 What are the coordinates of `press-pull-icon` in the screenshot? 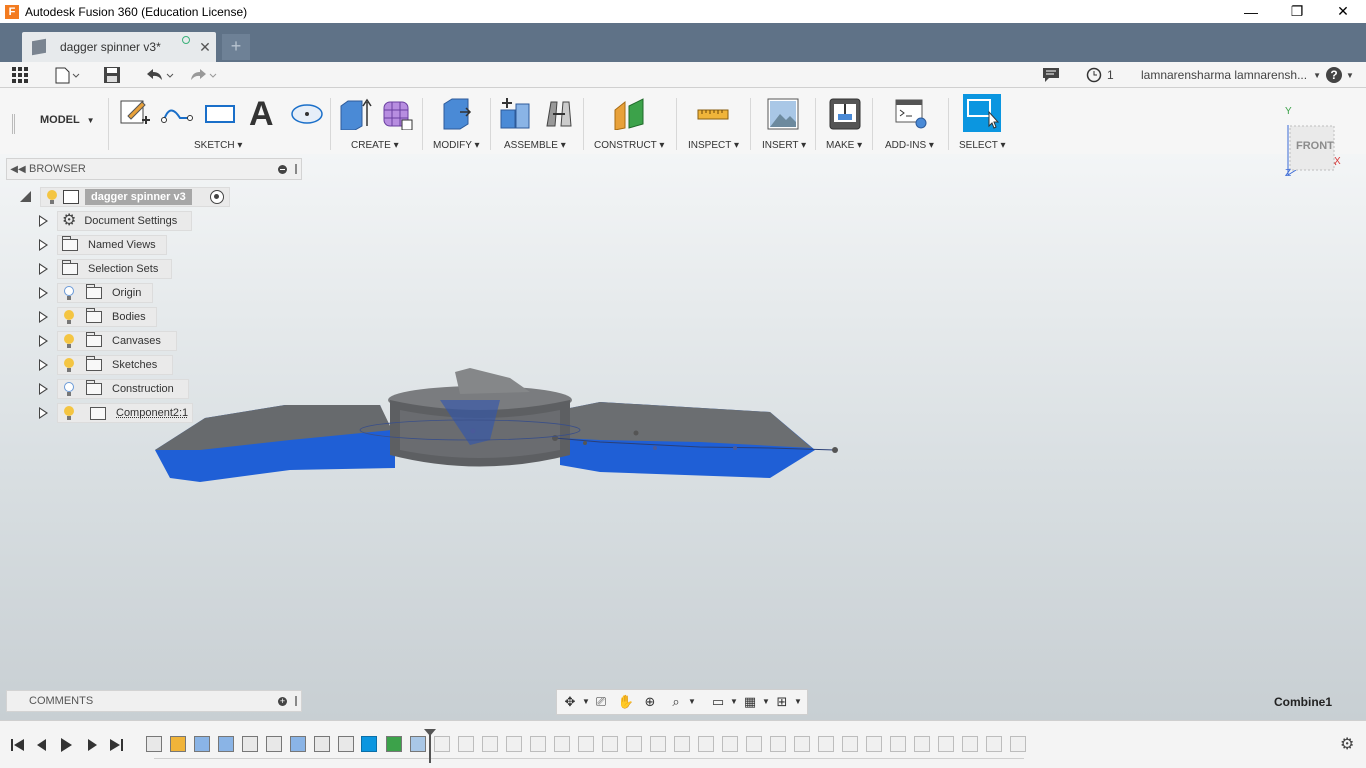 It's located at (457, 113).